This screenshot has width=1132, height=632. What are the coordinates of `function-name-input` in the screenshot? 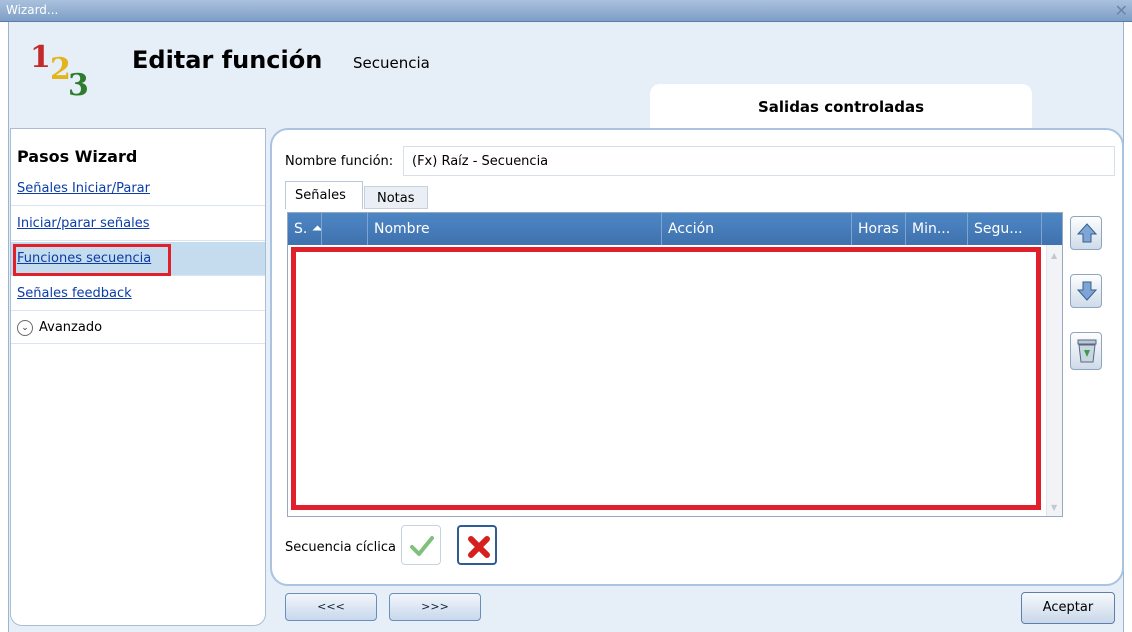 It's located at (759, 161).